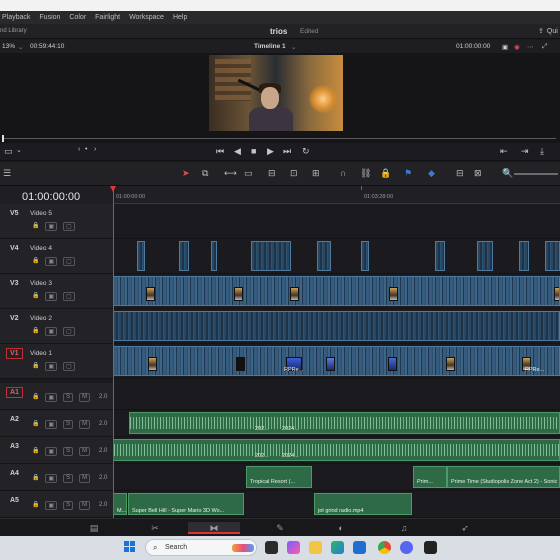 The height and width of the screenshot is (560, 560). Describe the element at coordinates (8, 46) in the screenshot. I see `zoom-level: 13%` at that location.